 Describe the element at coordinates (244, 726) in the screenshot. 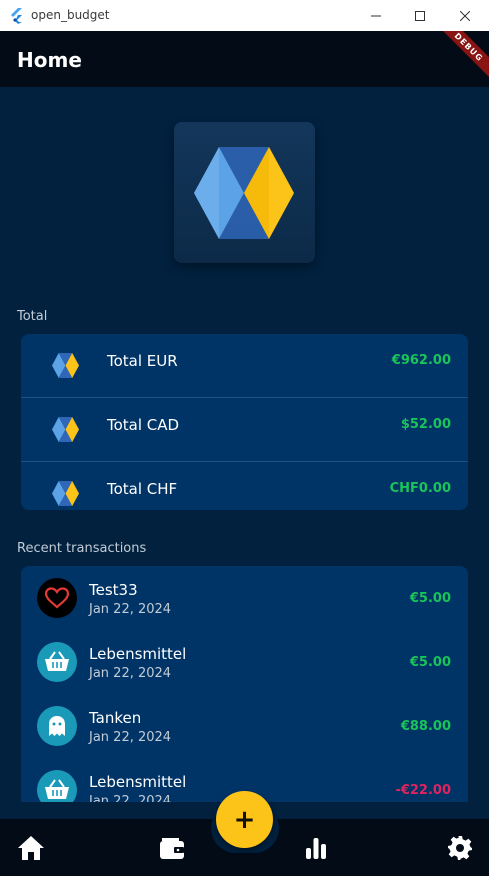

I see `transaction-row: Tanken Jan 22, 2024 €88.00` at that location.